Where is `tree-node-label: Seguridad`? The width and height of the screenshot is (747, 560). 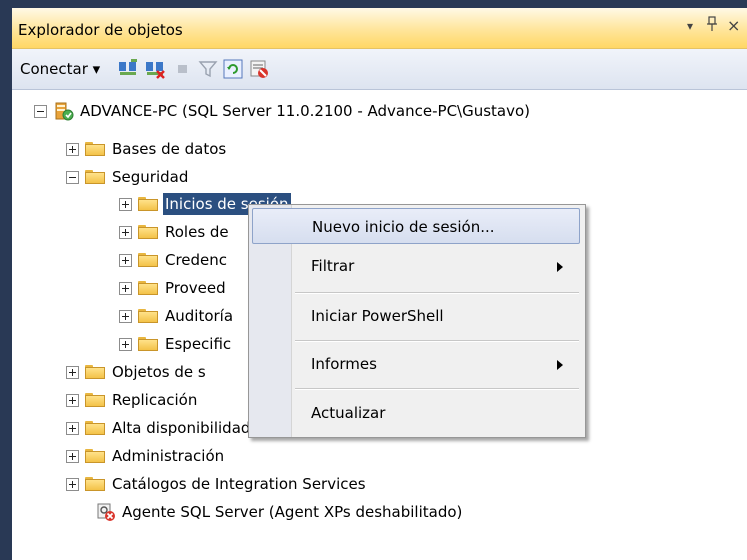
tree-node-label: Seguridad is located at coordinates (150, 177).